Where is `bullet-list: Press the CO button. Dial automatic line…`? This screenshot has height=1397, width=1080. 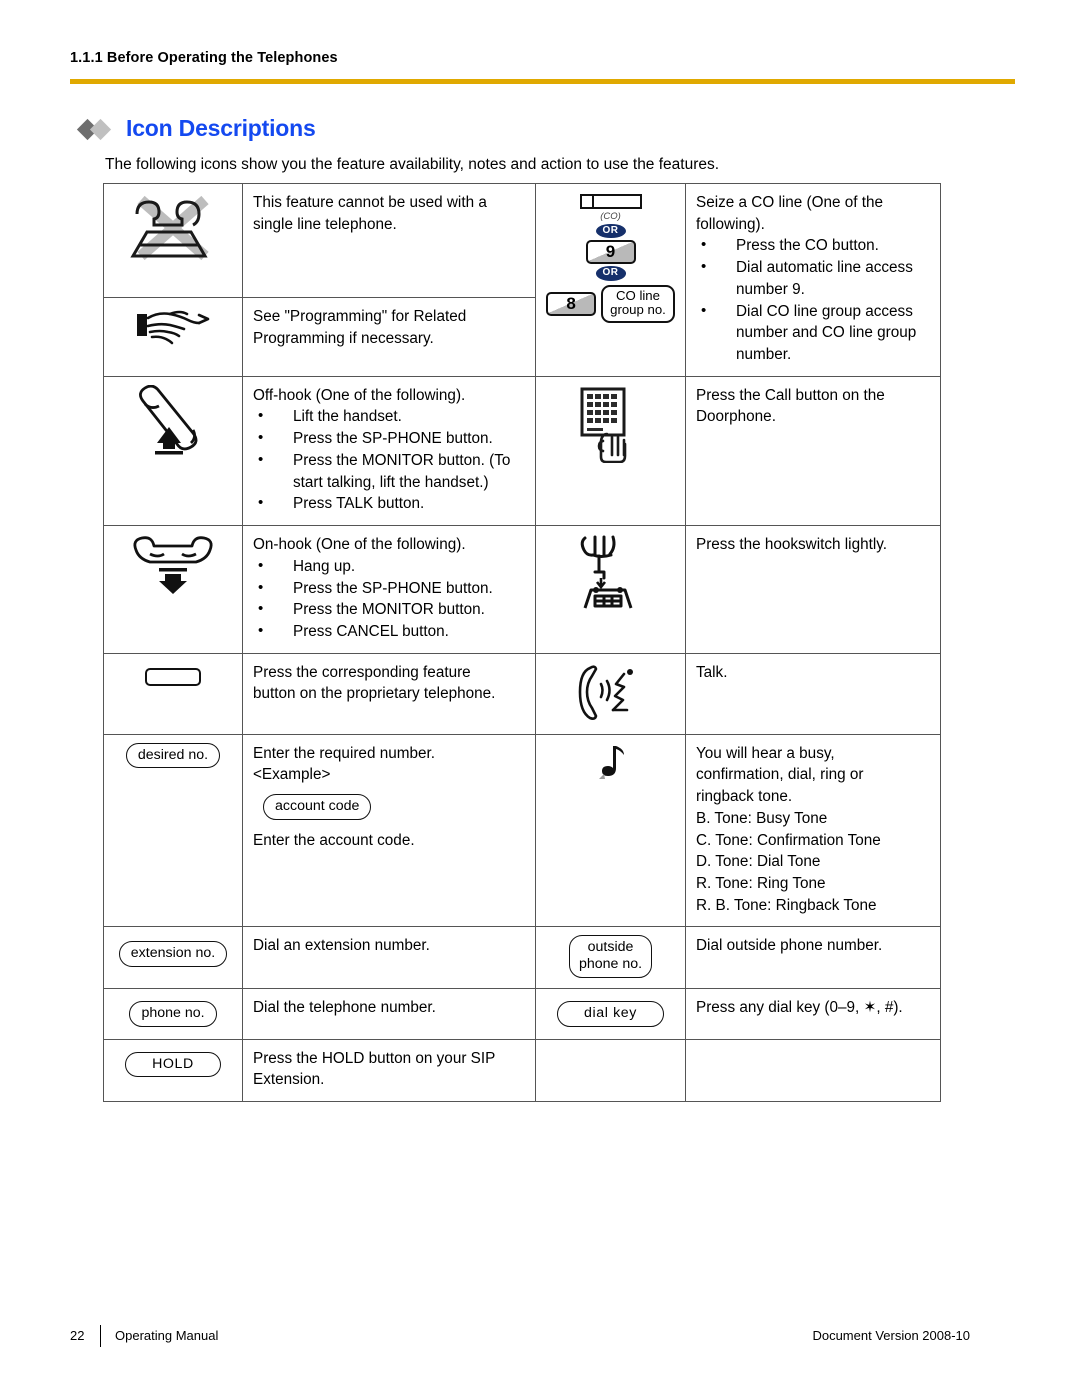 bullet-list: Press the CO button. Dial automatic line… is located at coordinates (813, 300).